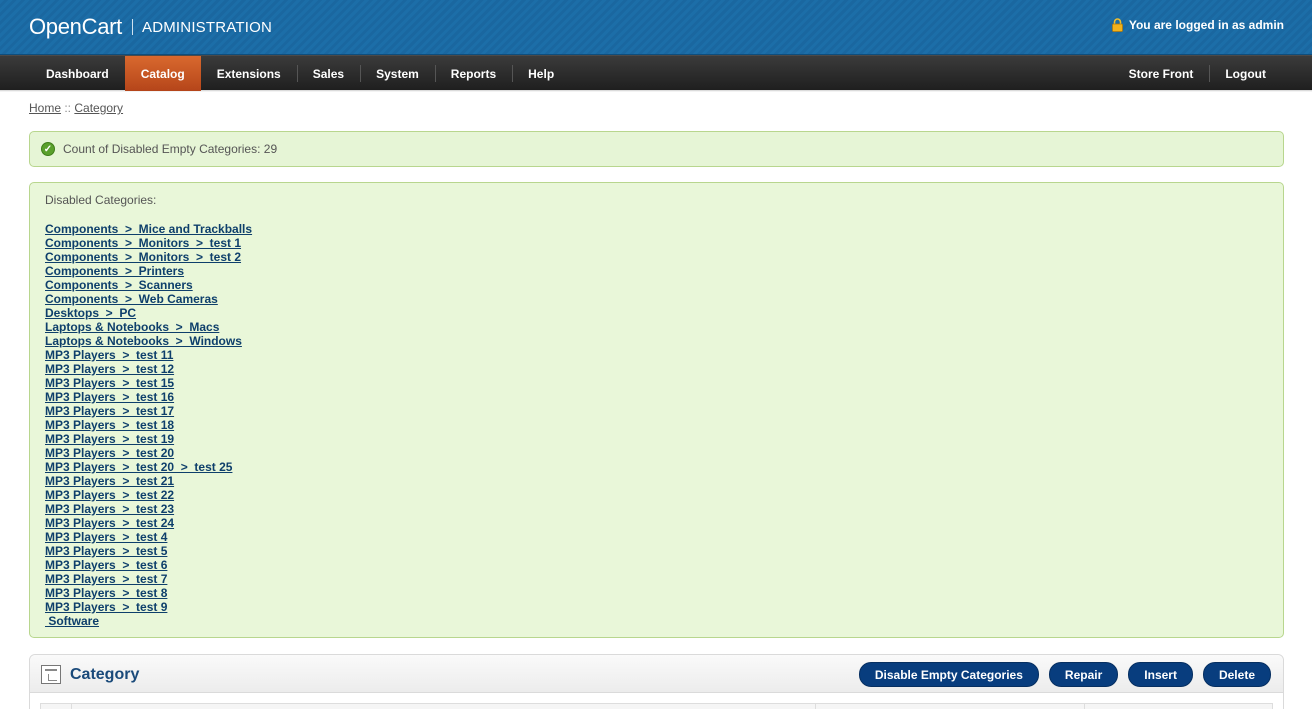 The width and height of the screenshot is (1312, 709). I want to click on list-item: MP3 Players > test 20, so click(656, 453).